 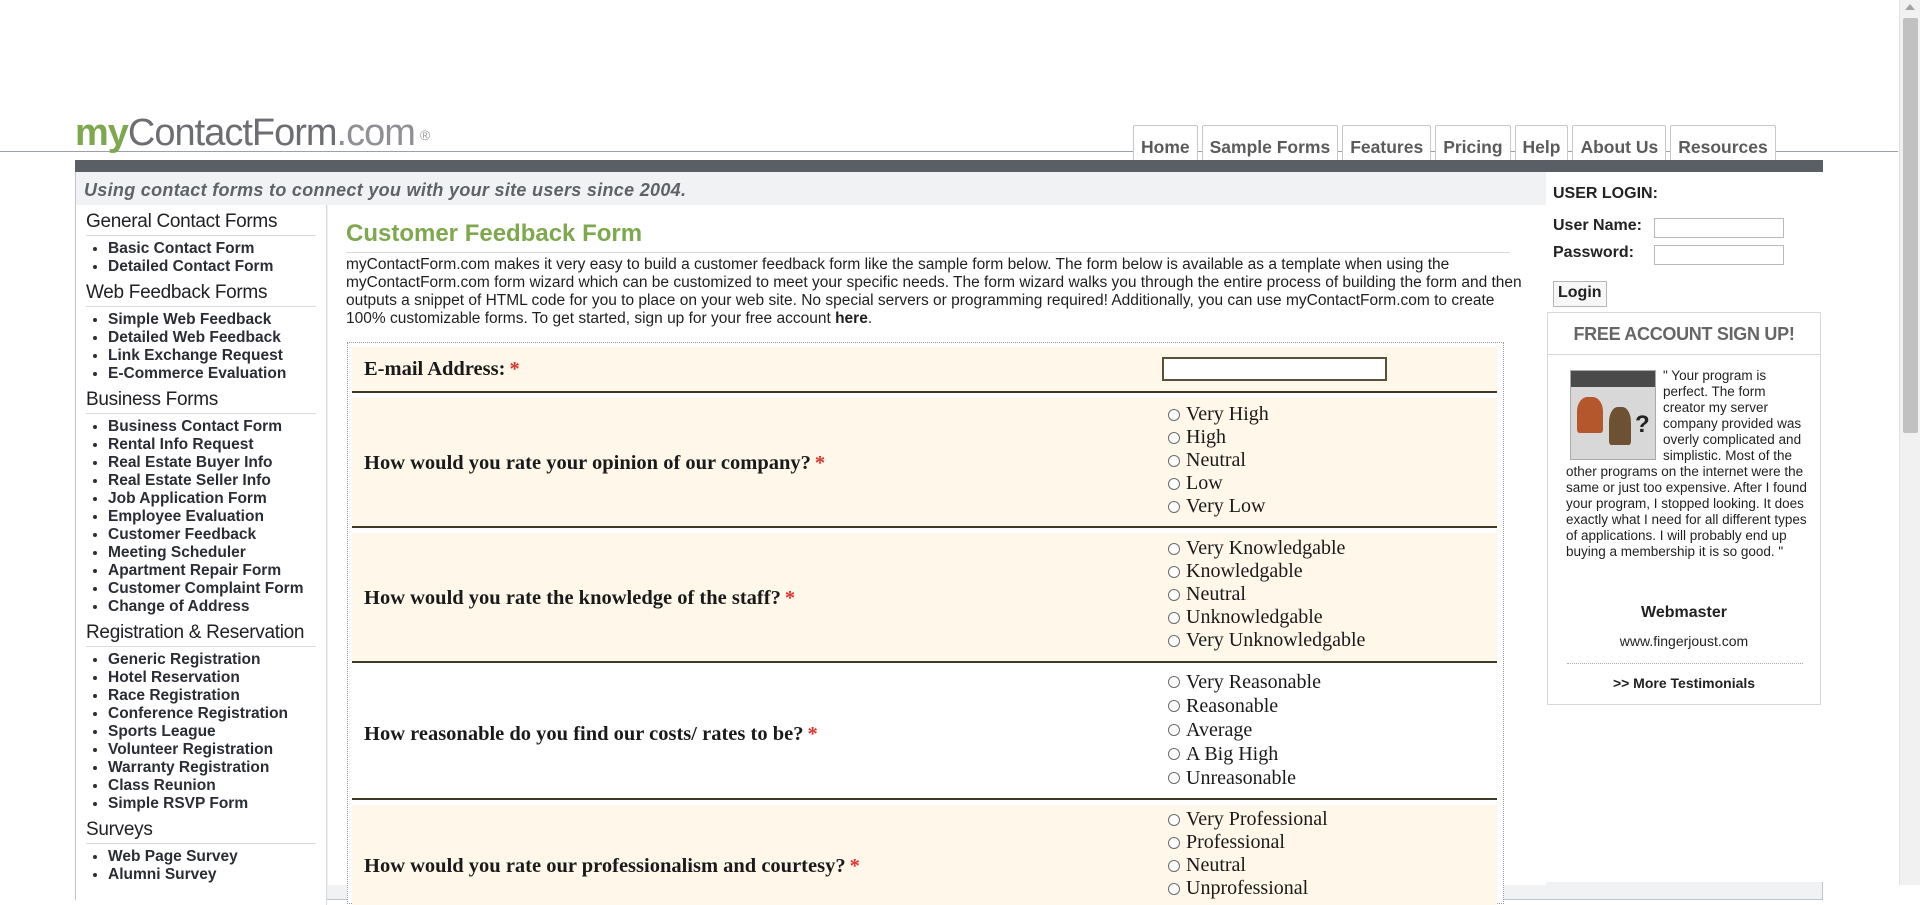 What do you see at coordinates (217, 356) in the screenshot?
I see `sidebar-link: Link Exchange Request` at bounding box center [217, 356].